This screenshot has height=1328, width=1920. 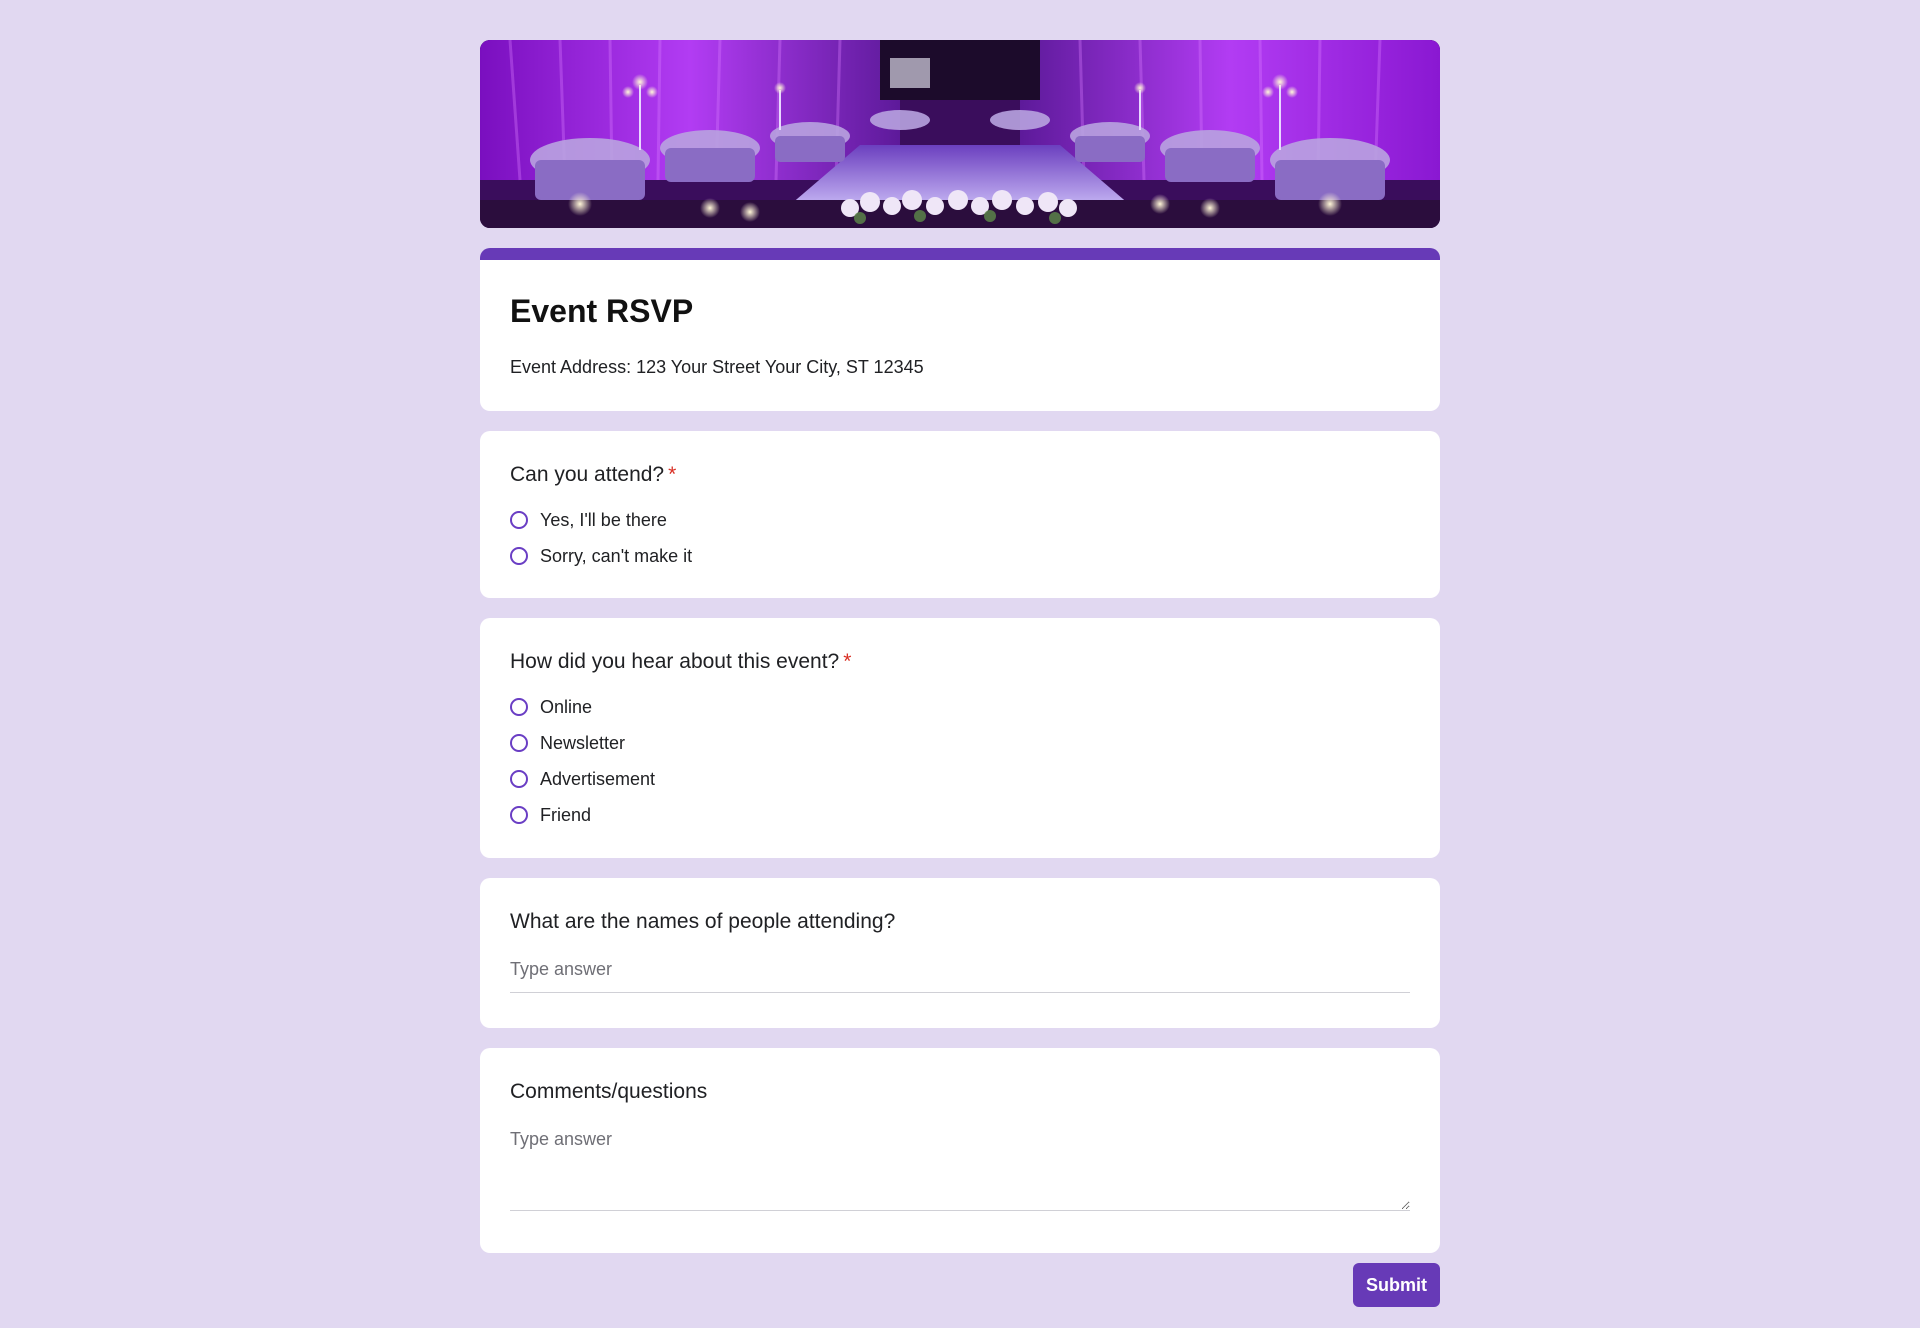 What do you see at coordinates (675, 661) in the screenshot?
I see `question-hear-label: How did you hear about this event?` at bounding box center [675, 661].